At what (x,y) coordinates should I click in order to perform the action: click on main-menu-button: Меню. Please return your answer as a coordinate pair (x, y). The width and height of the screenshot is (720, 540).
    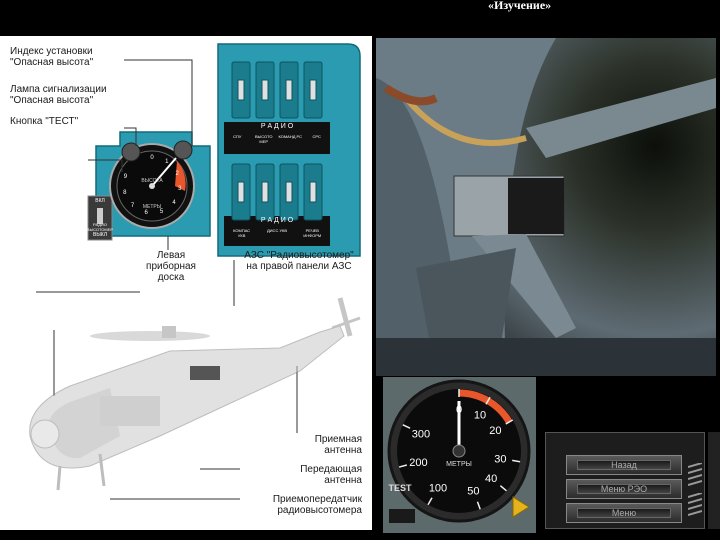
    Looking at the image, I should click on (624, 513).